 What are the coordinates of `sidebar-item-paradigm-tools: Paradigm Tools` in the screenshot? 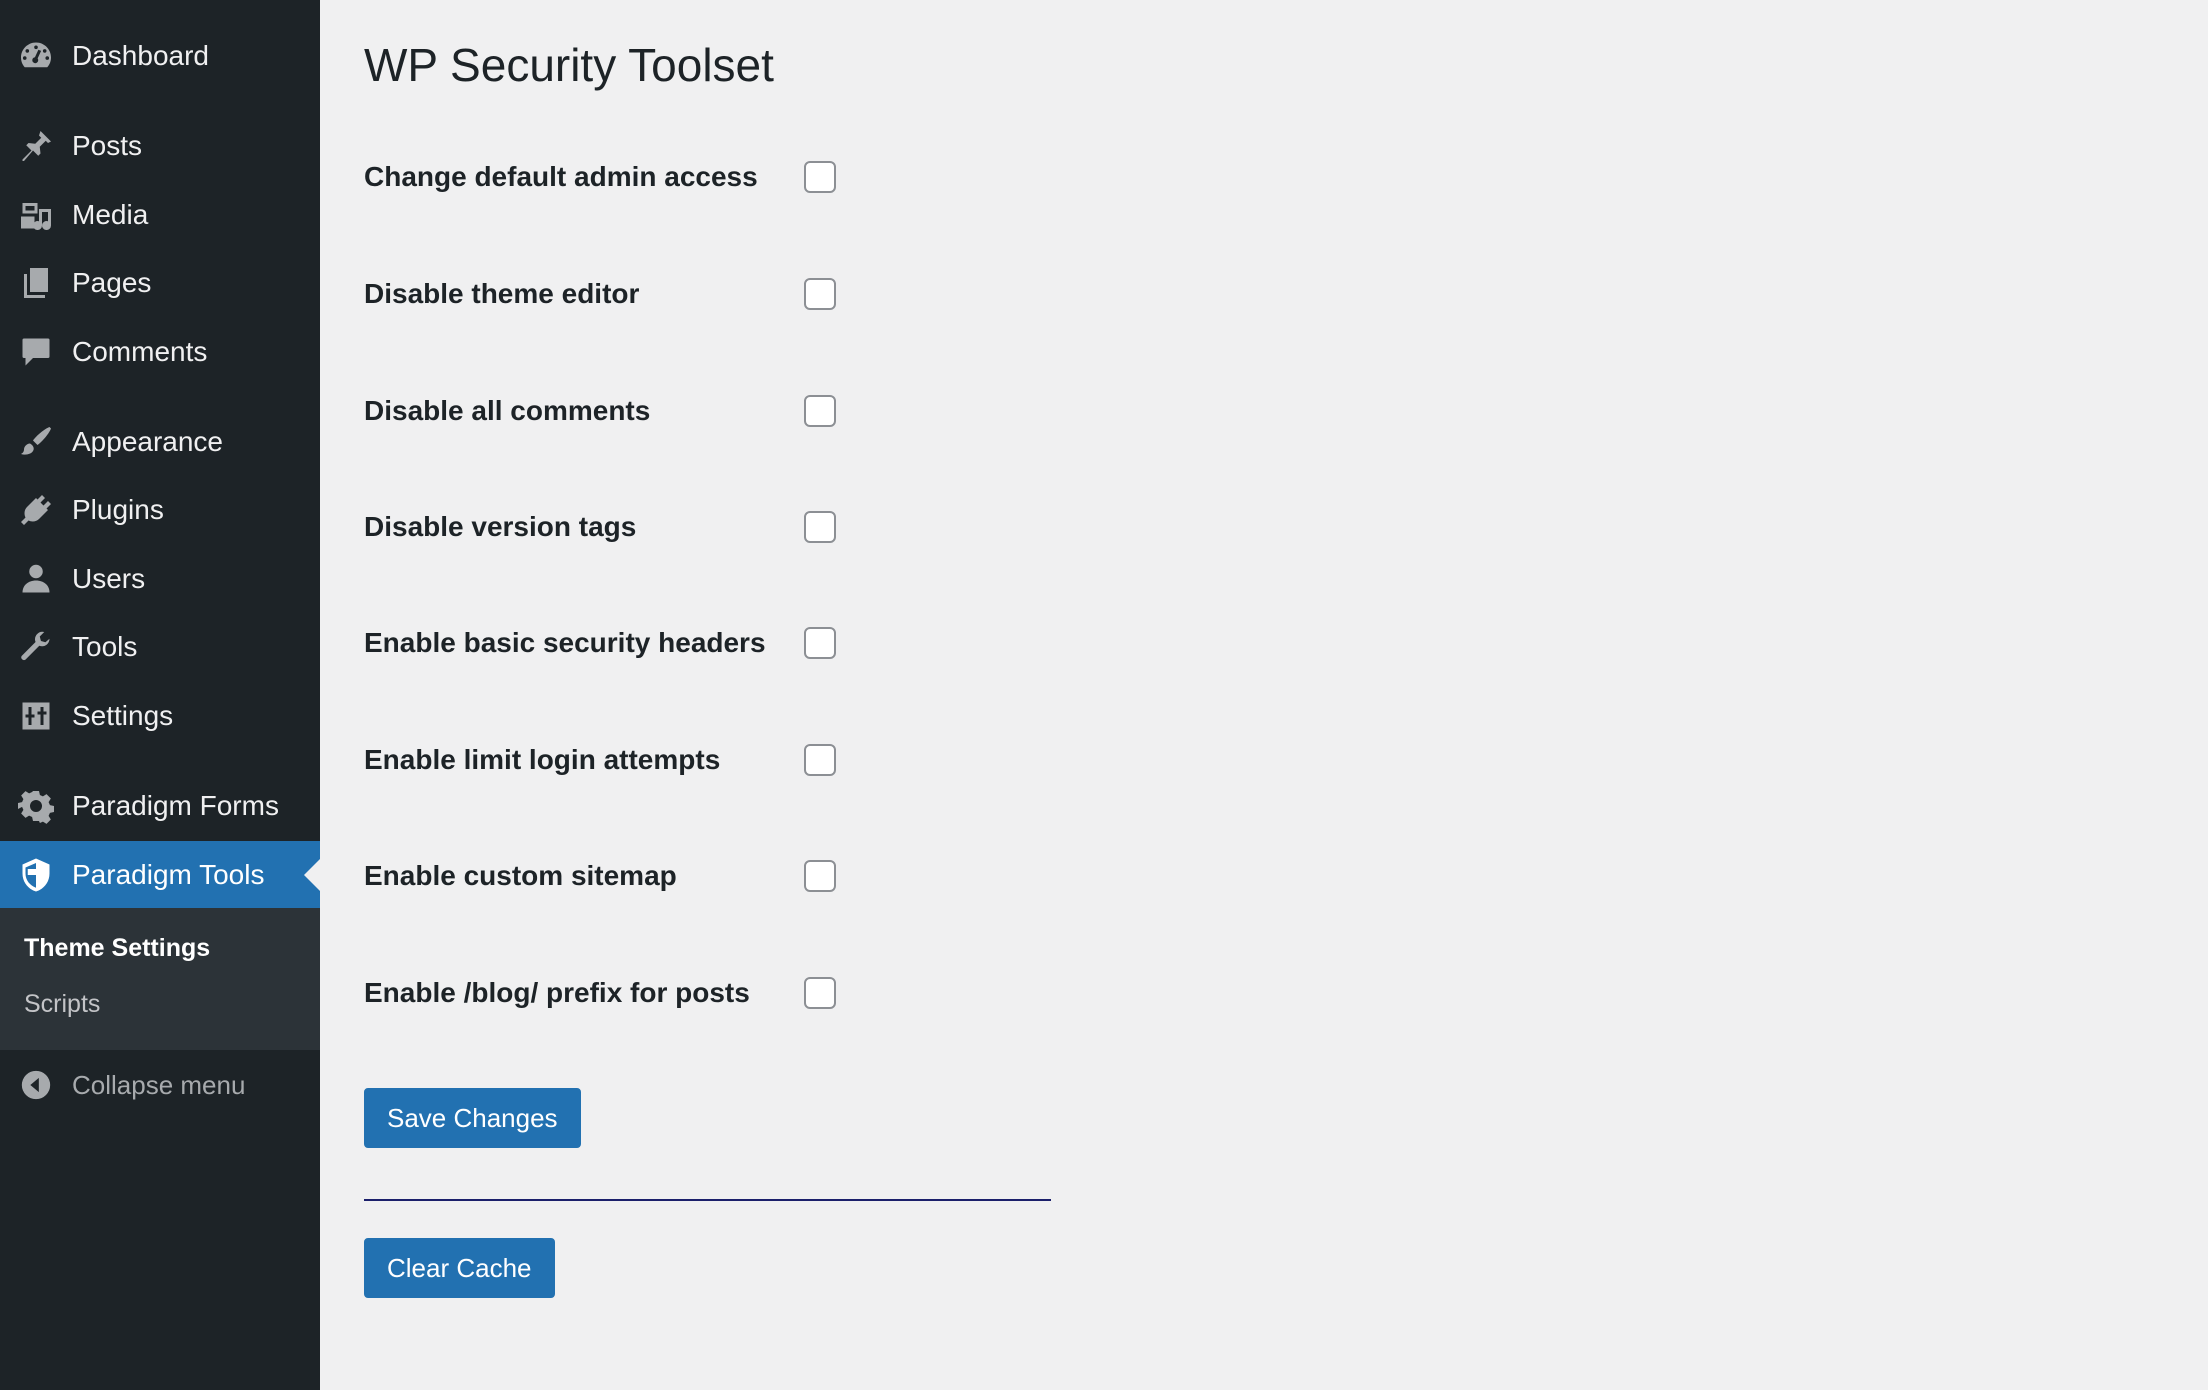 It's located at (160, 875).